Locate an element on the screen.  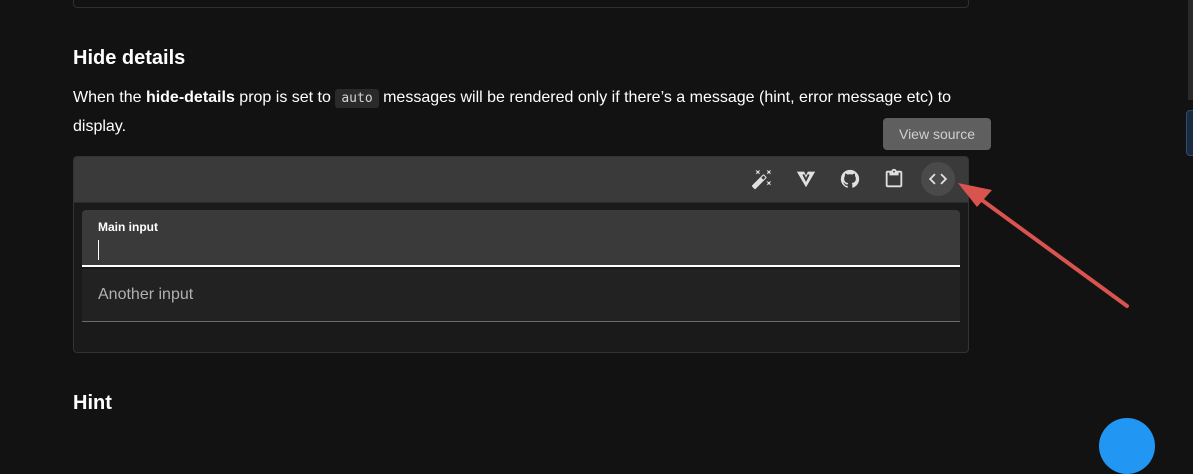
github-icon is located at coordinates (850, 178).